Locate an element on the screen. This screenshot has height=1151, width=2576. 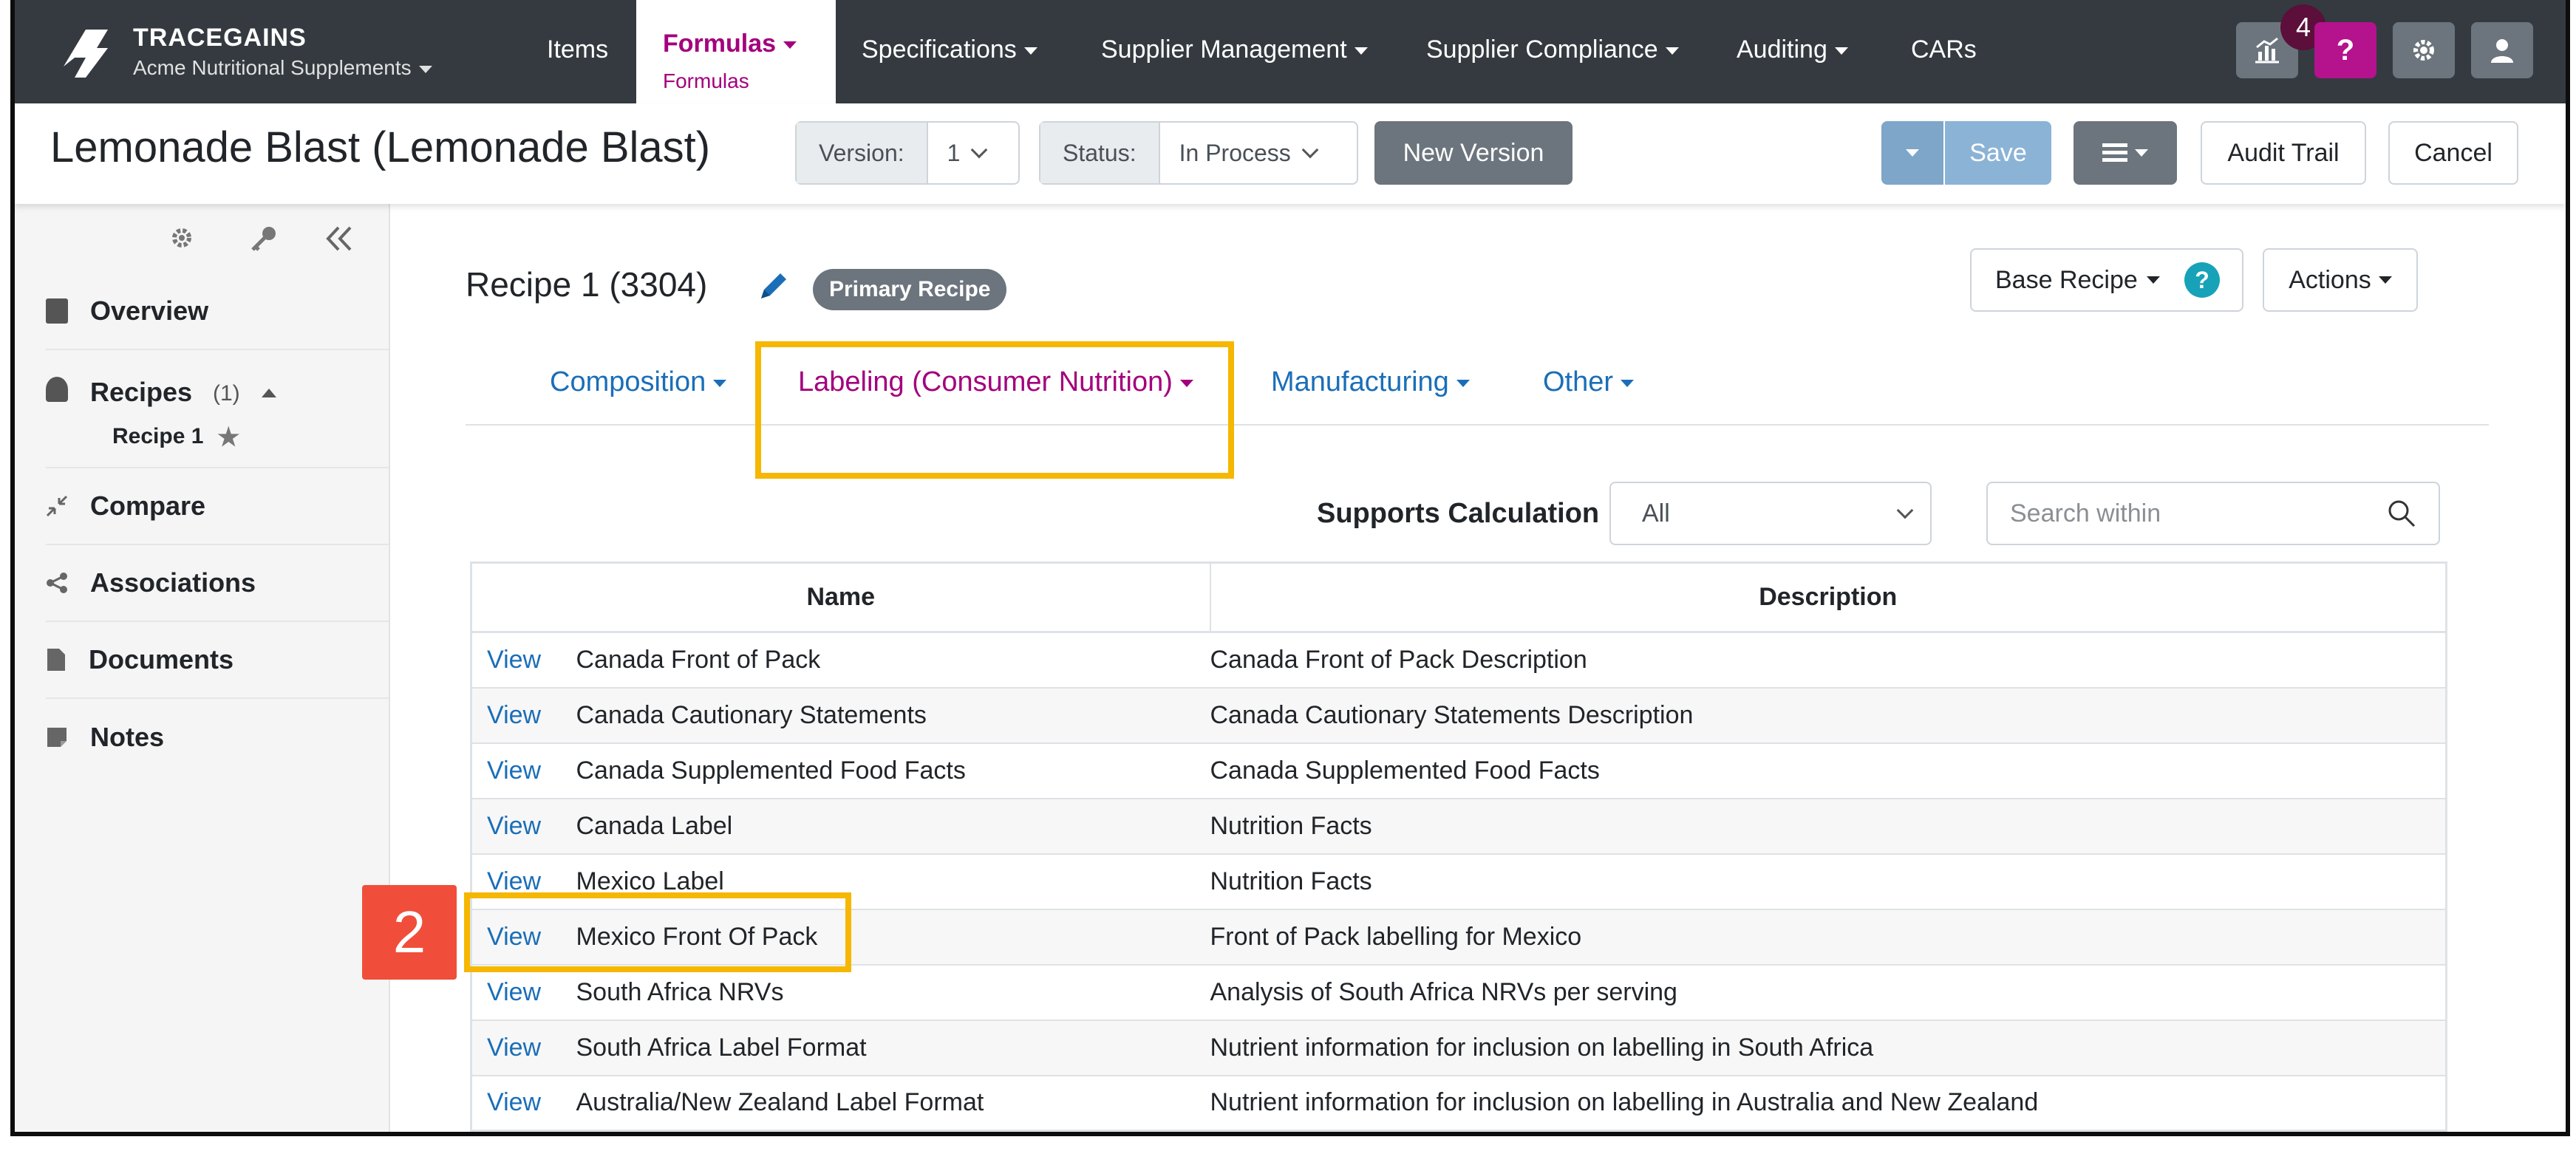
nav-supplier-compliance: Supplier Compliance is located at coordinates (1552, 49).